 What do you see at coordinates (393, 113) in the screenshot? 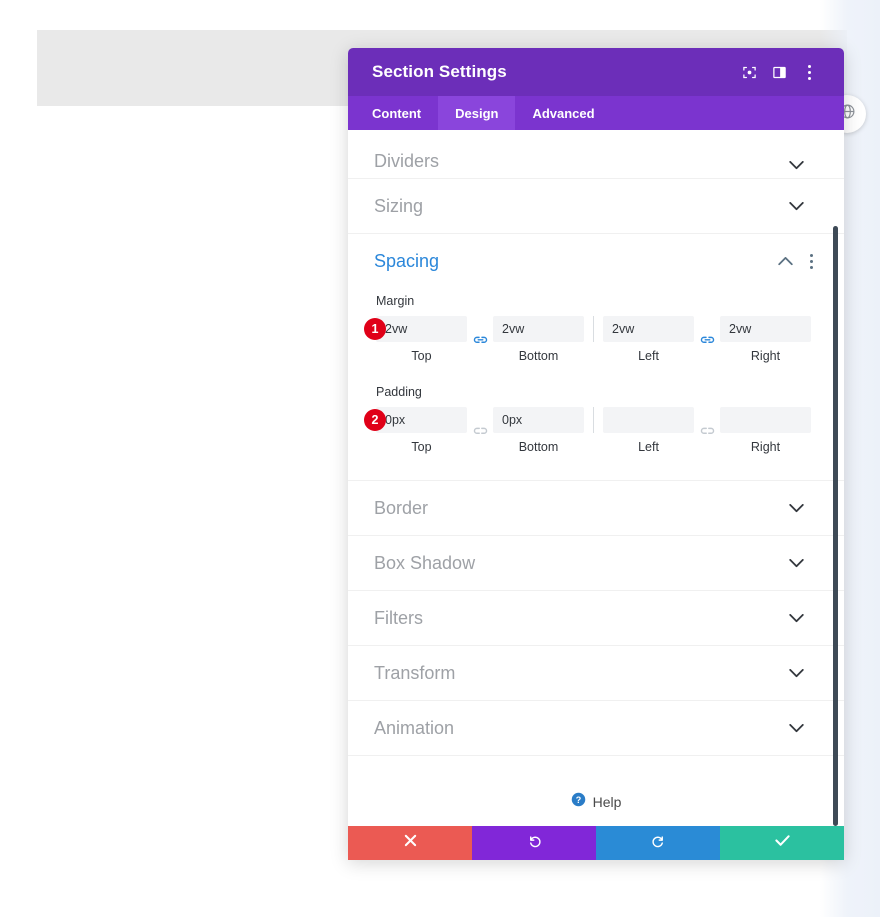
I see `tab-content: Content` at bounding box center [393, 113].